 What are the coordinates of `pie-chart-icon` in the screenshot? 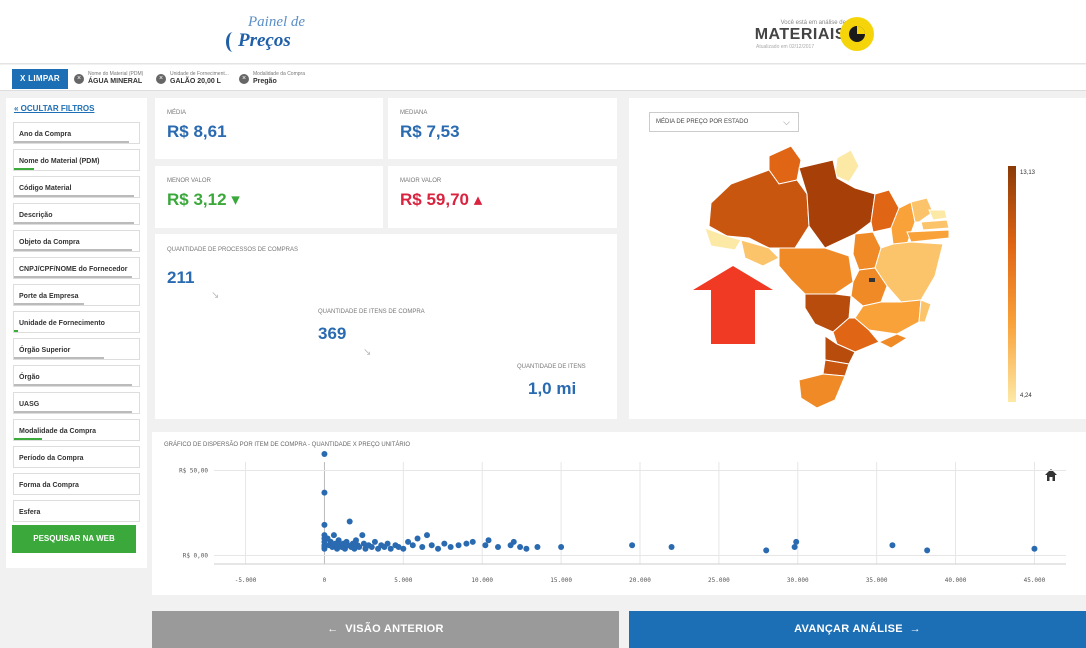 It's located at (857, 34).